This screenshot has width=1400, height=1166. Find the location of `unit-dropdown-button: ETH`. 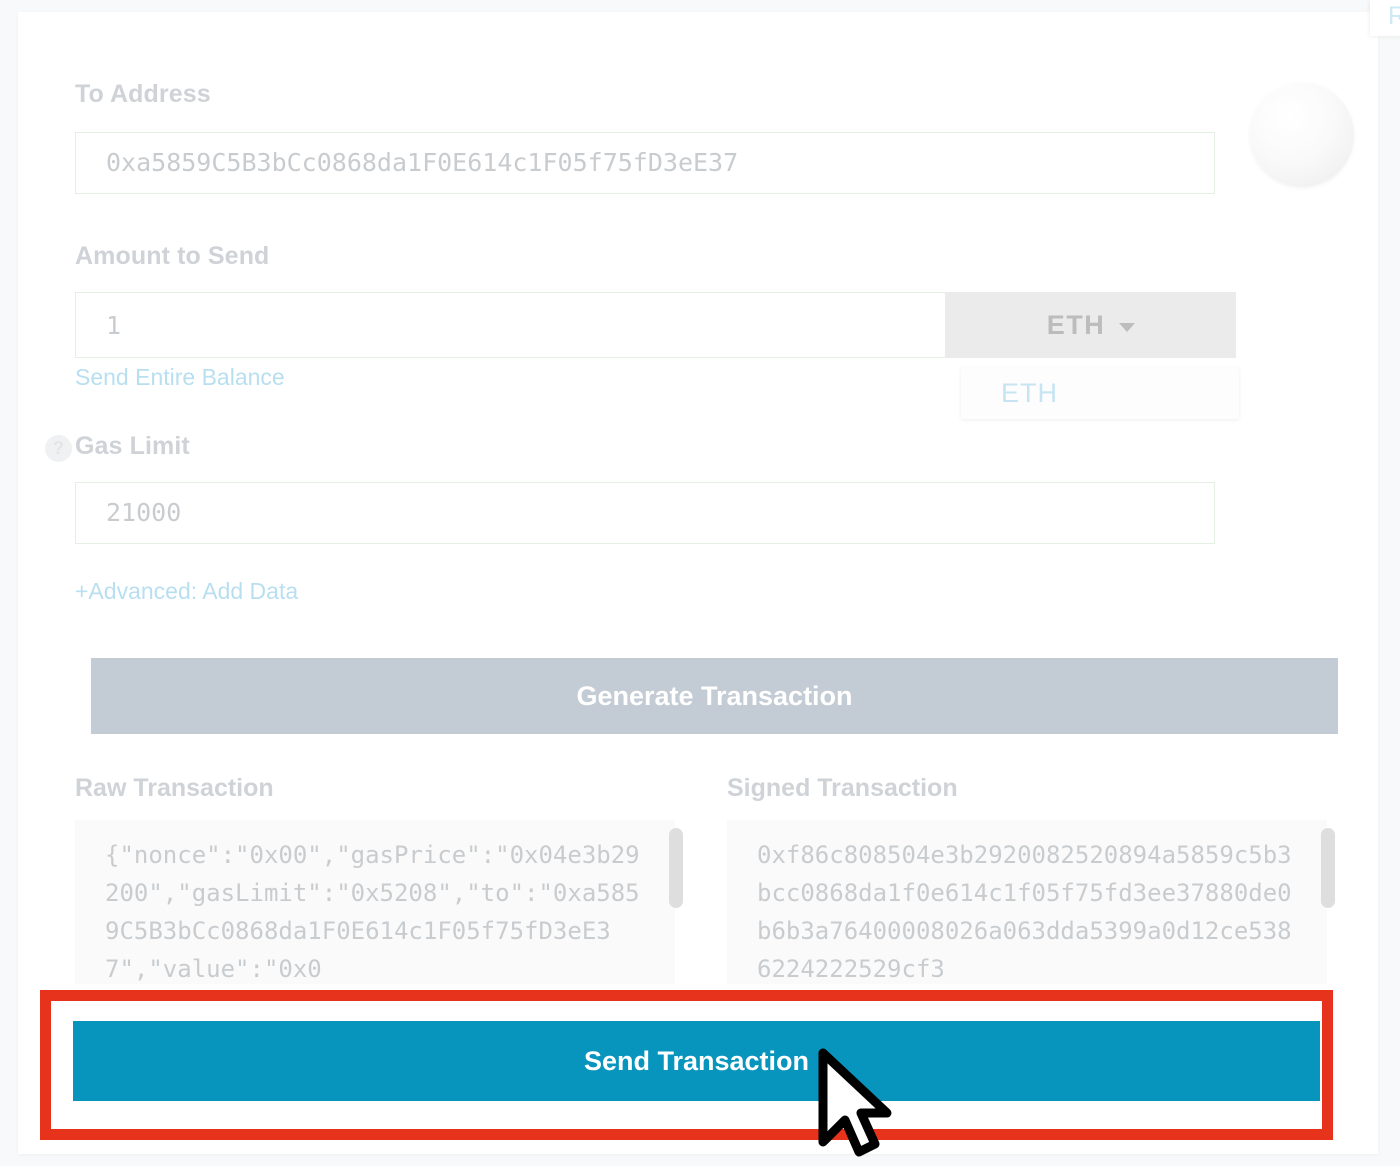

unit-dropdown-button: ETH is located at coordinates (1091, 325).